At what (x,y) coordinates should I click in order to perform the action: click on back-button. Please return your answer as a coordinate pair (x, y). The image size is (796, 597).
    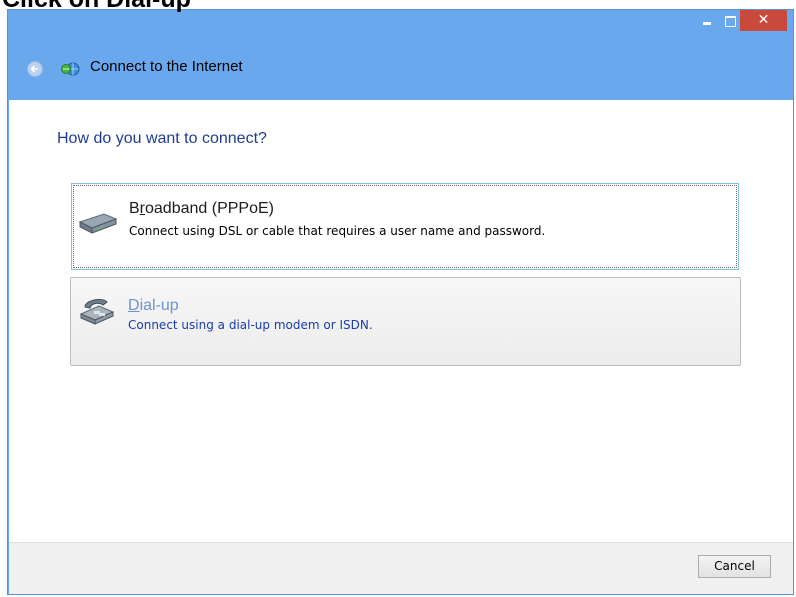
    Looking at the image, I should click on (35, 69).